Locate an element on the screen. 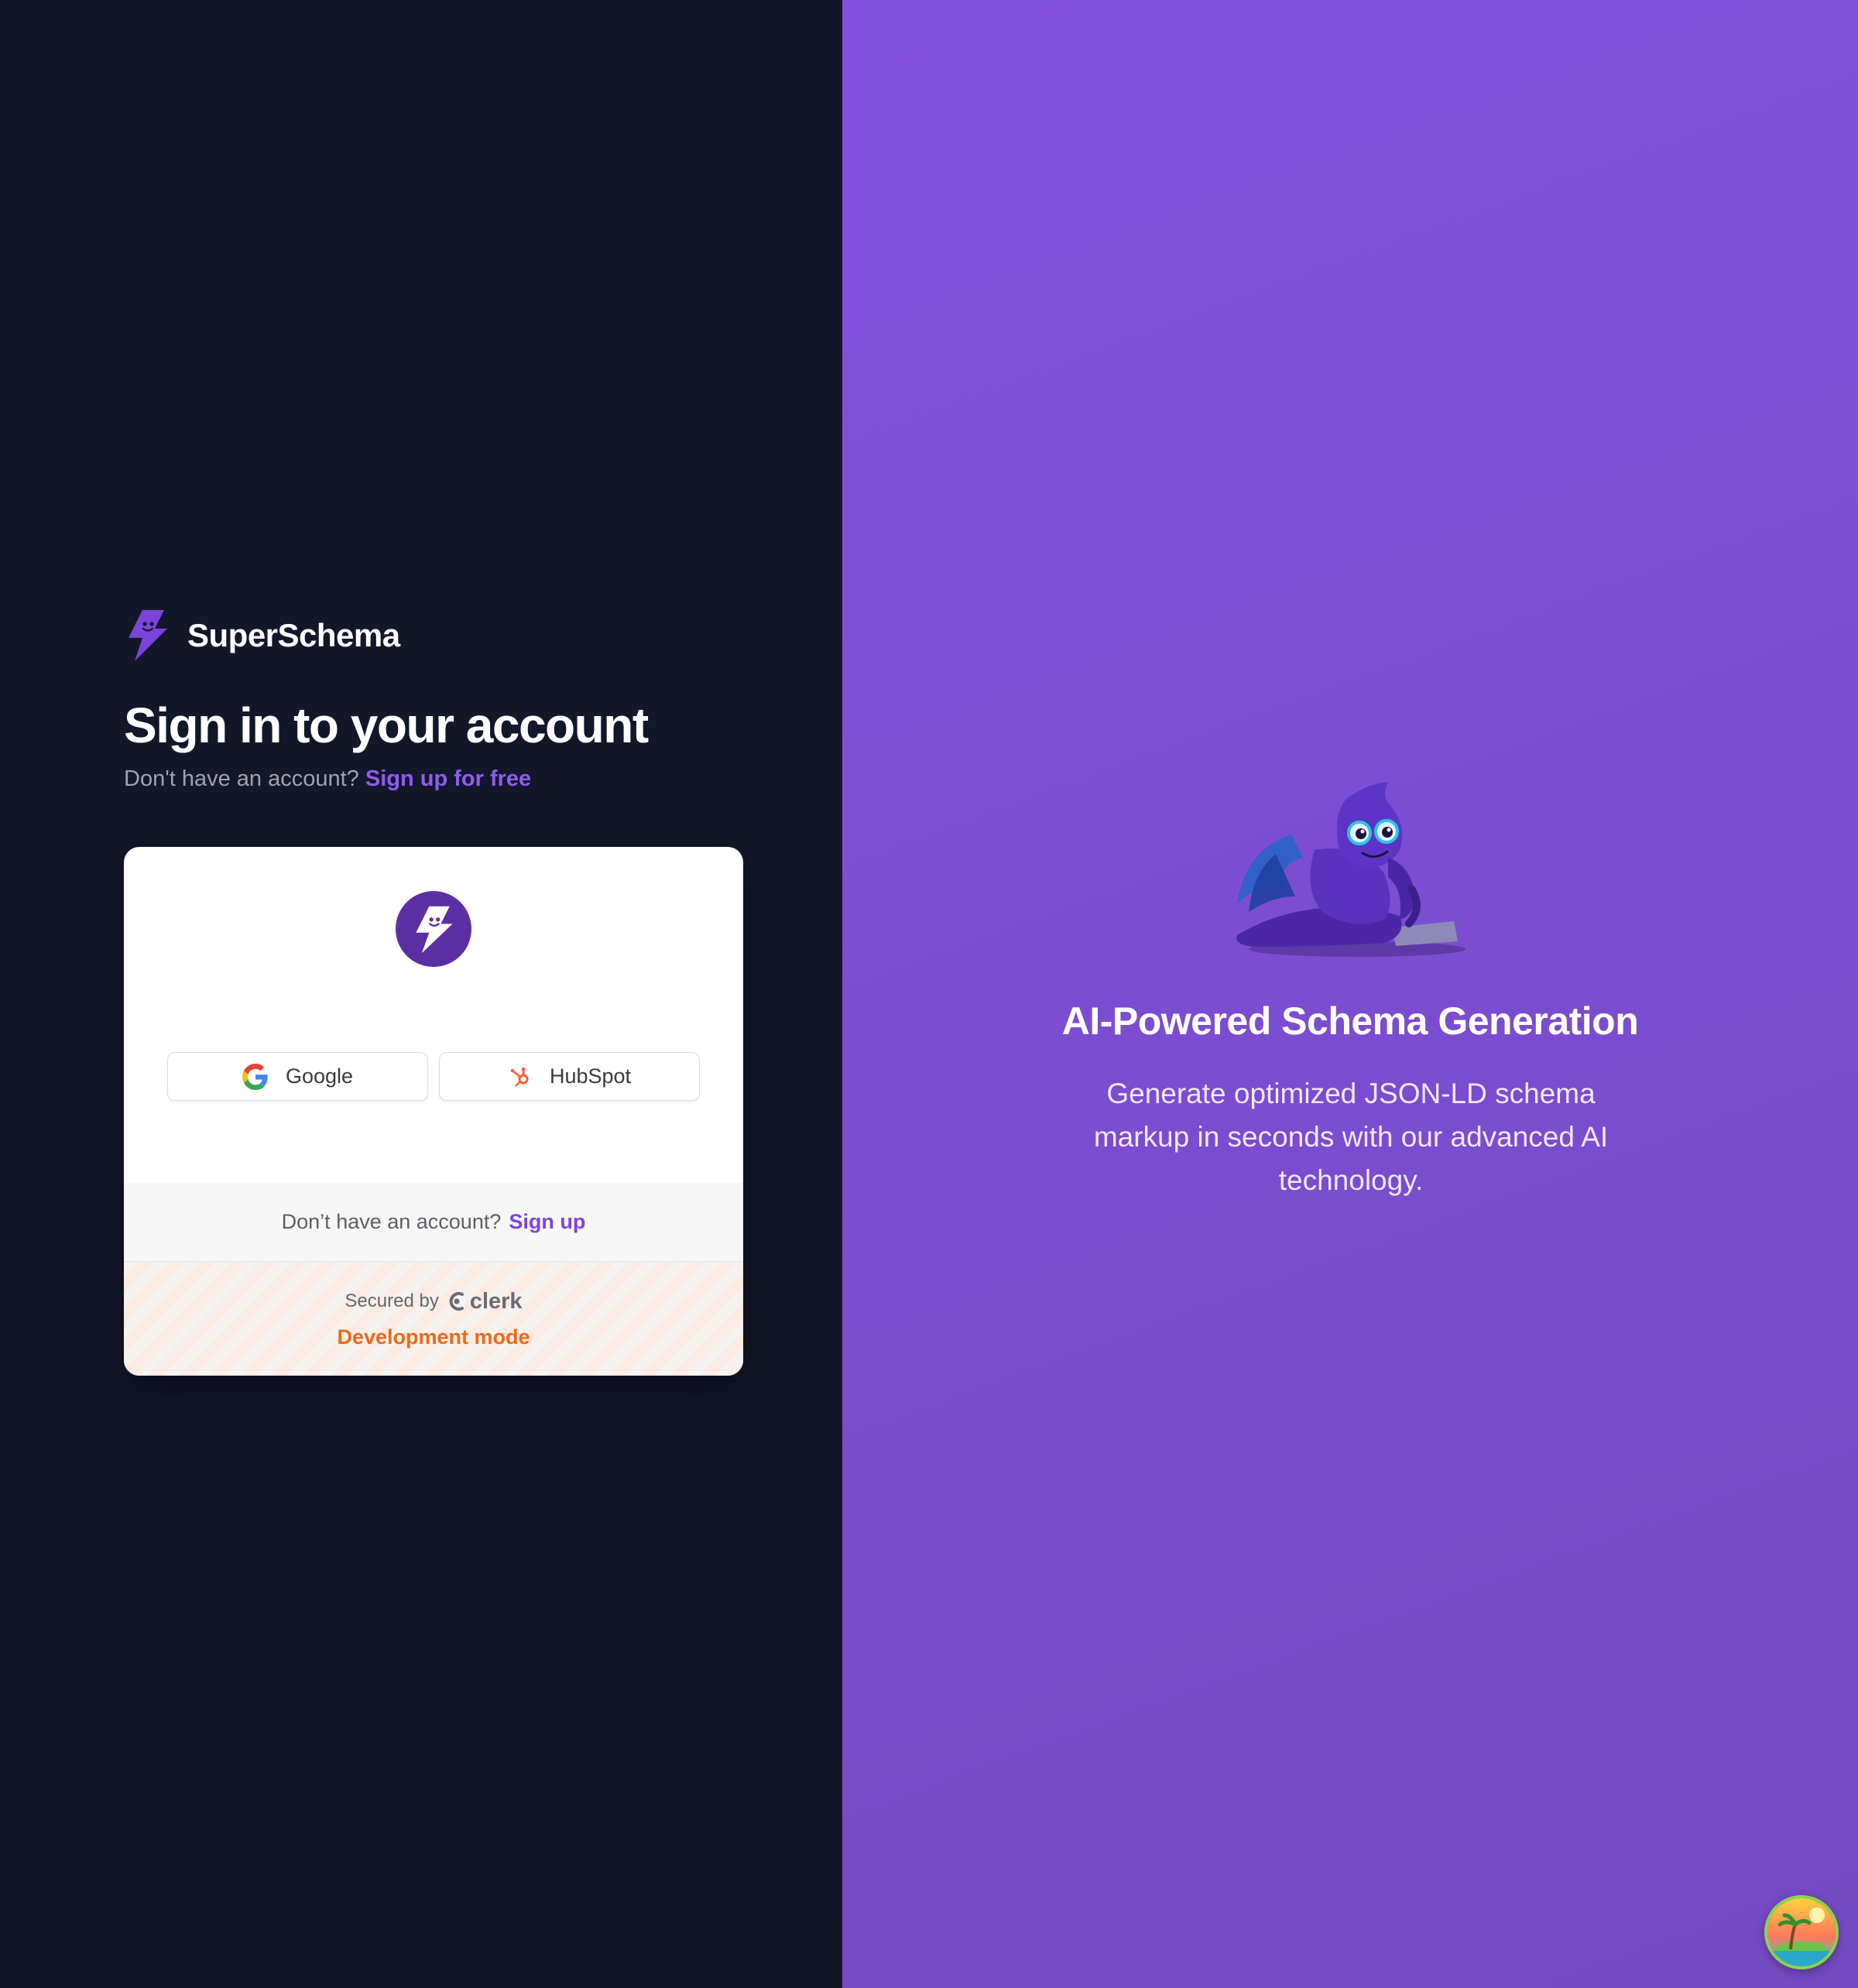 This screenshot has height=1988, width=1858. island-widget-button is located at coordinates (1801, 1932).